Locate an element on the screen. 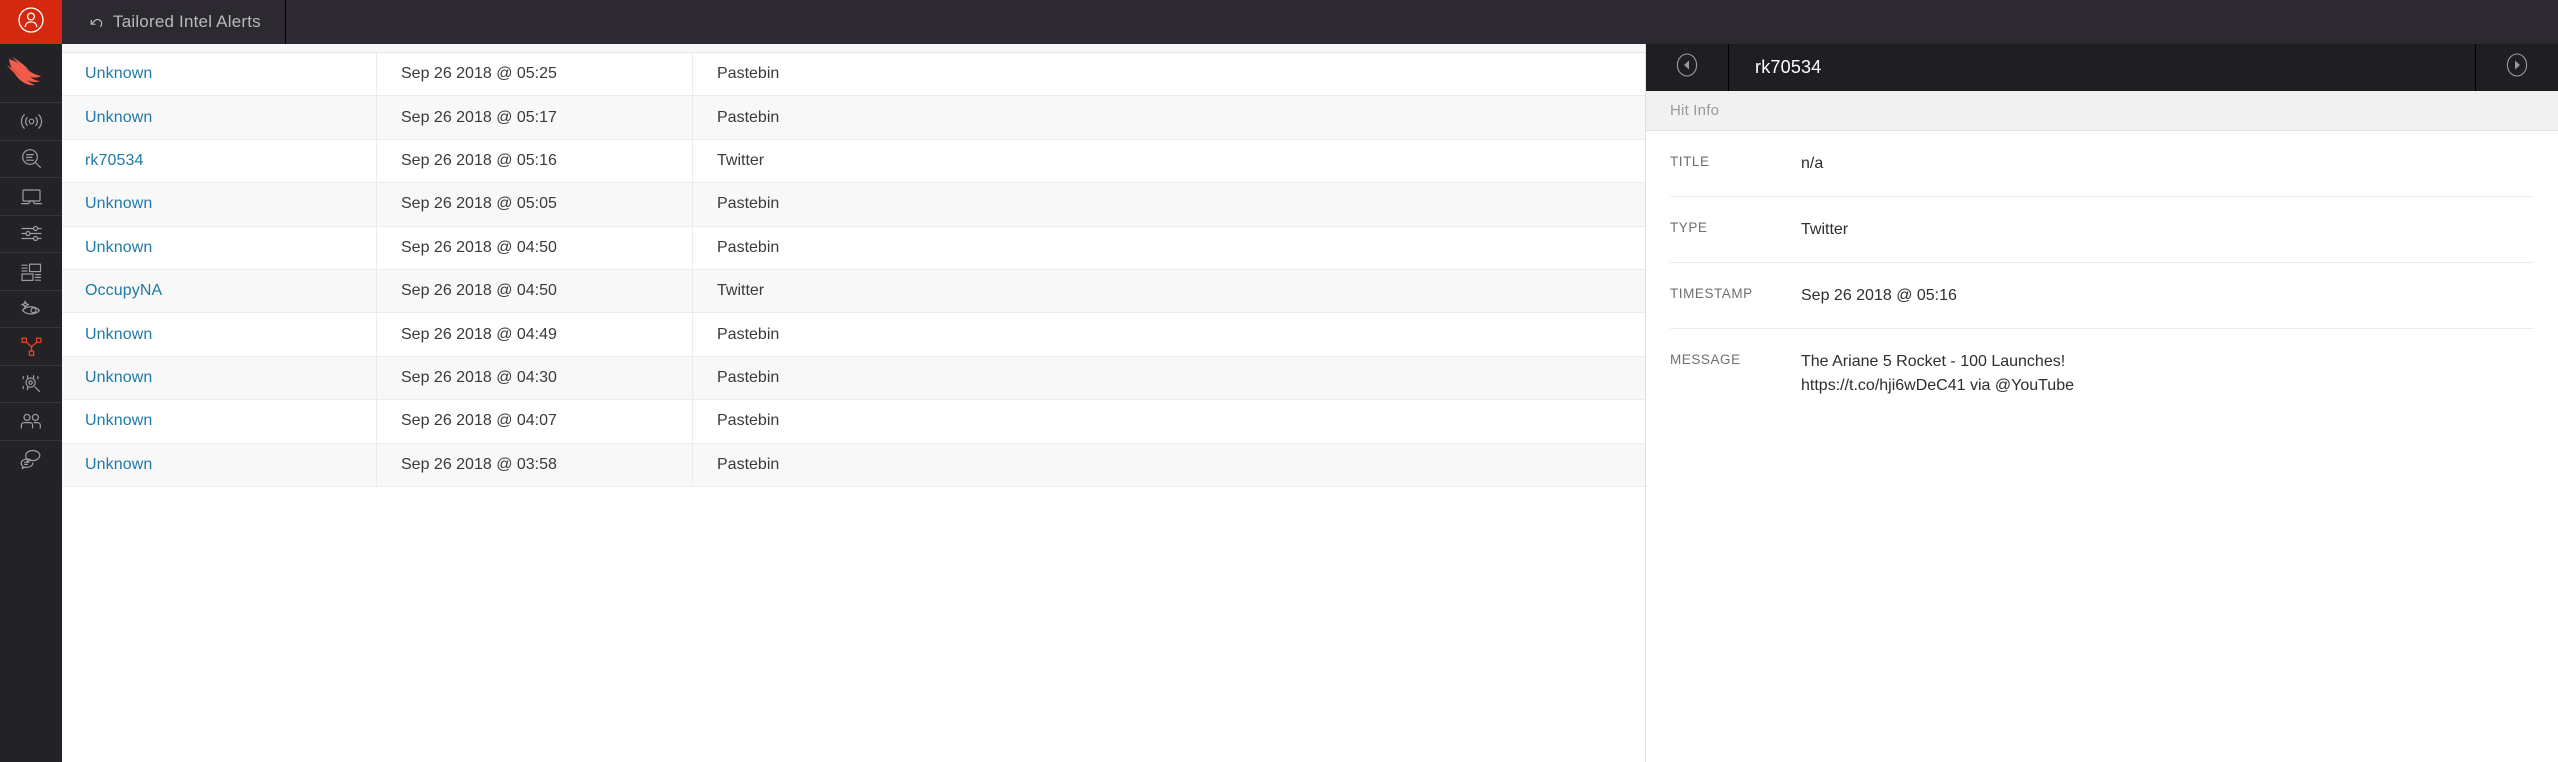 This screenshot has width=2558, height=762. chat-bubbles-icon is located at coordinates (31, 458).